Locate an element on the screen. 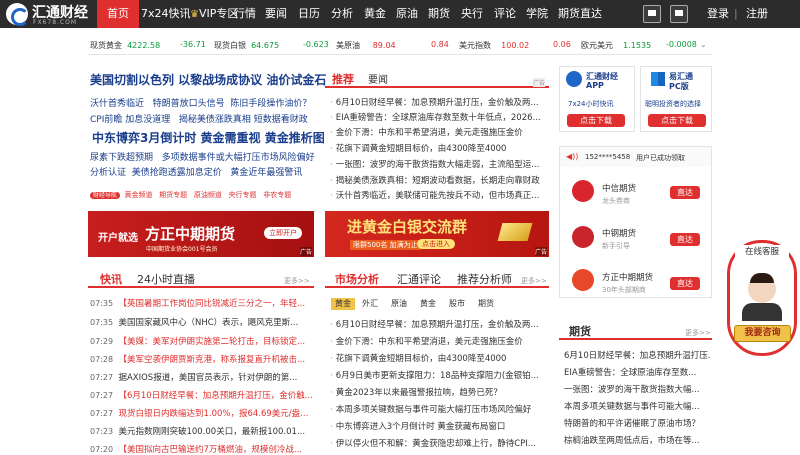  zhonggang-futures-logo is located at coordinates (583, 237).